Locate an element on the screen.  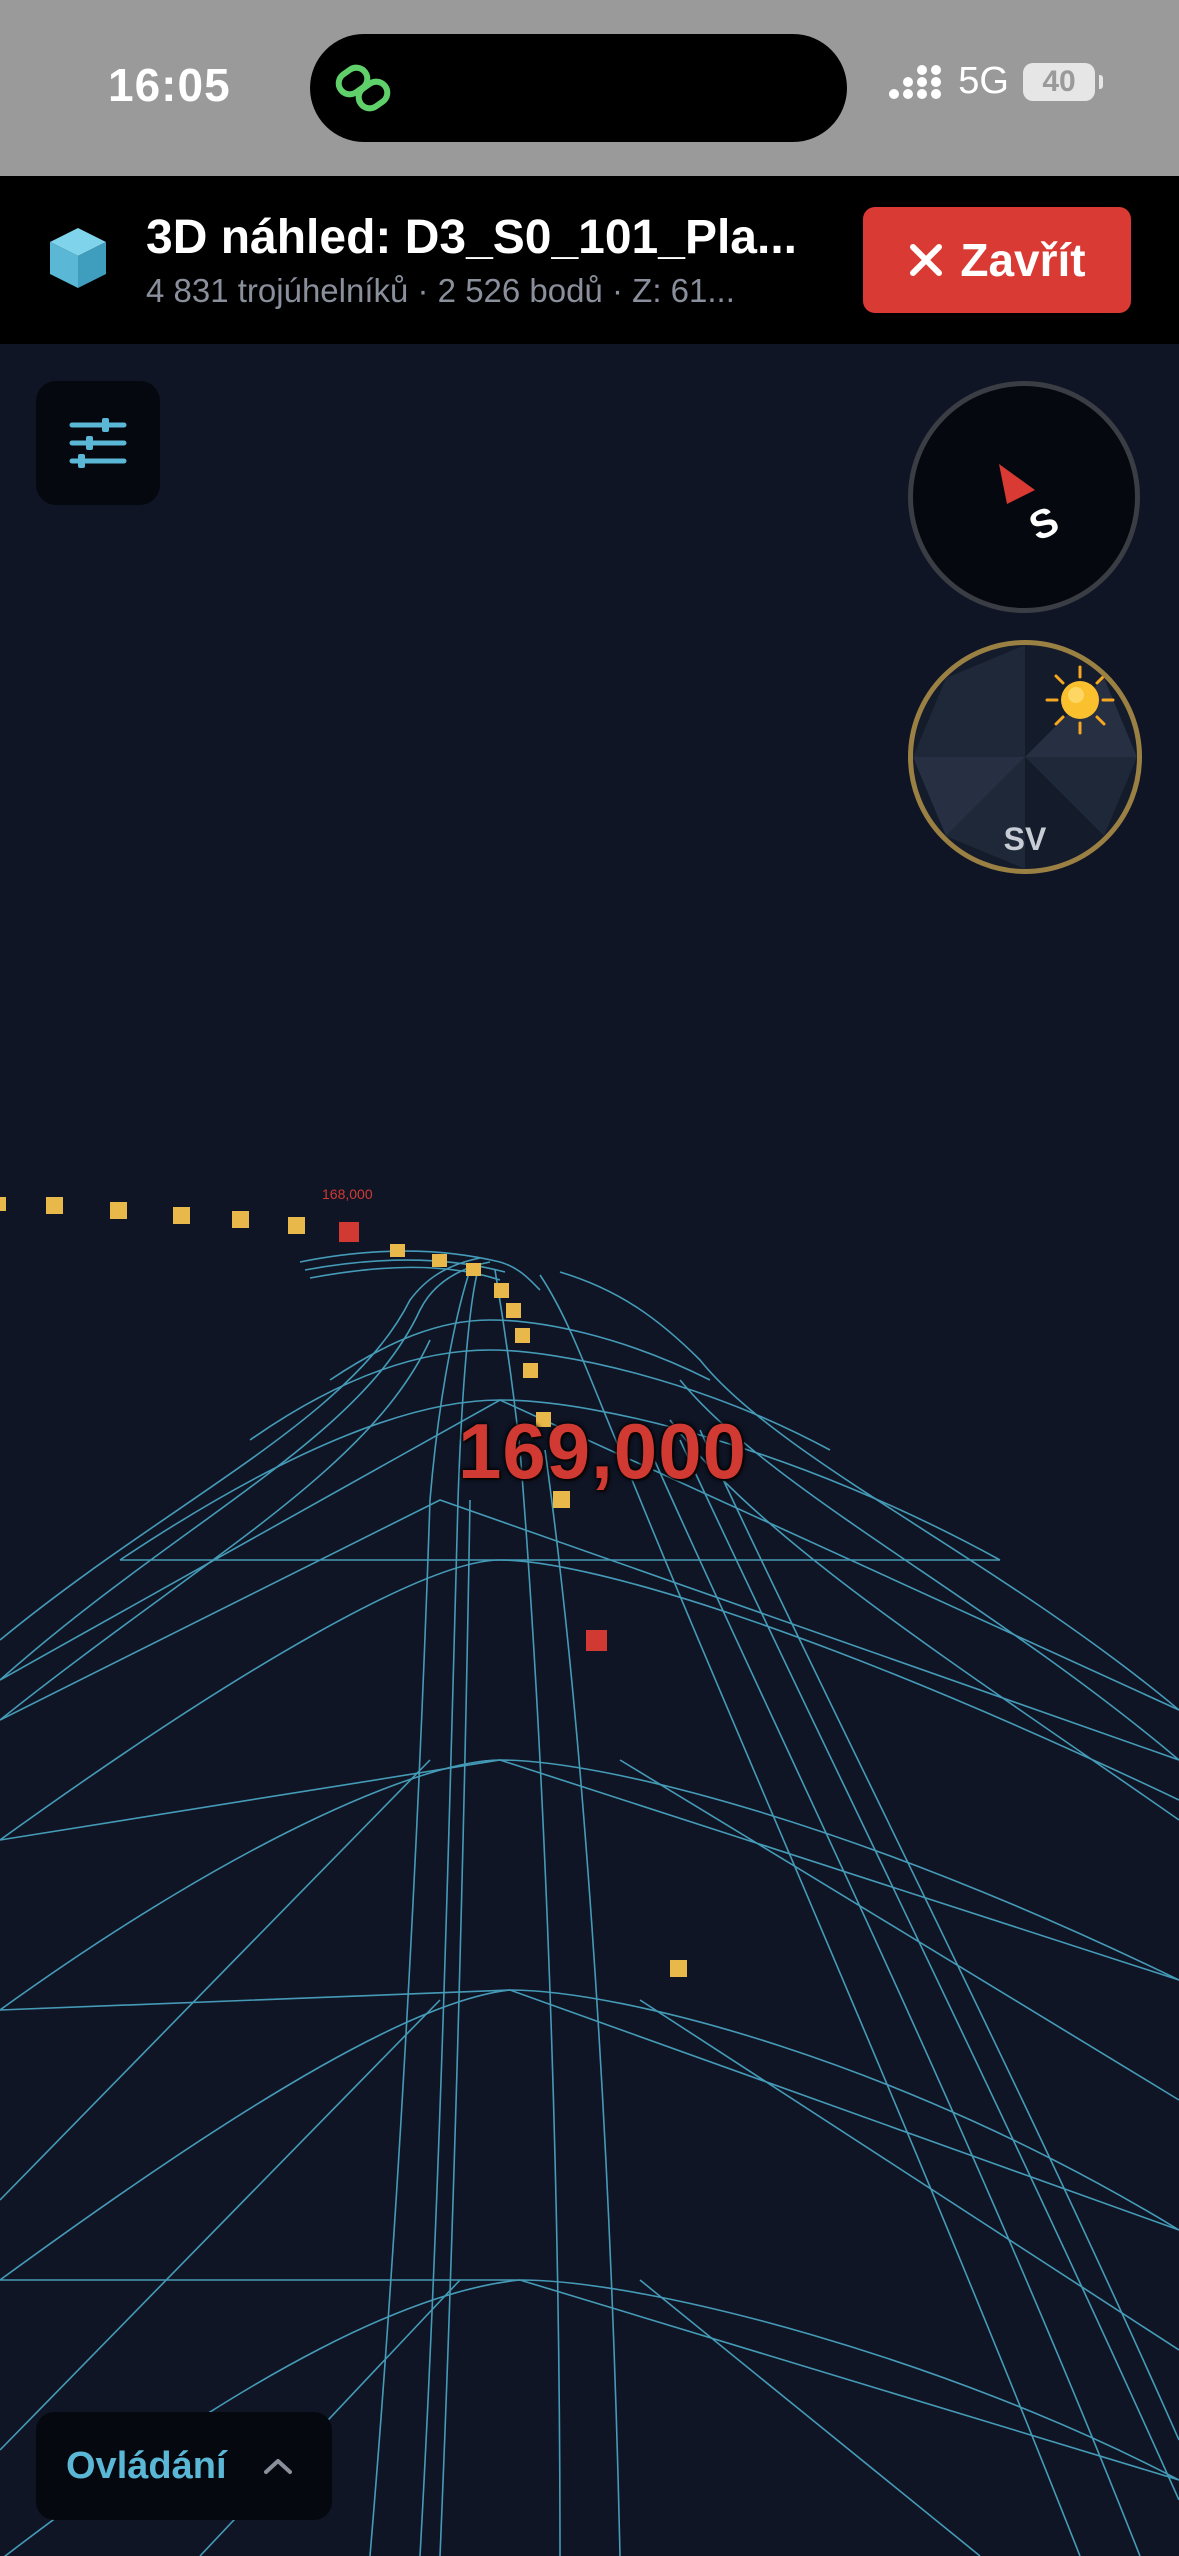
signal-icon is located at coordinates (915, 81).